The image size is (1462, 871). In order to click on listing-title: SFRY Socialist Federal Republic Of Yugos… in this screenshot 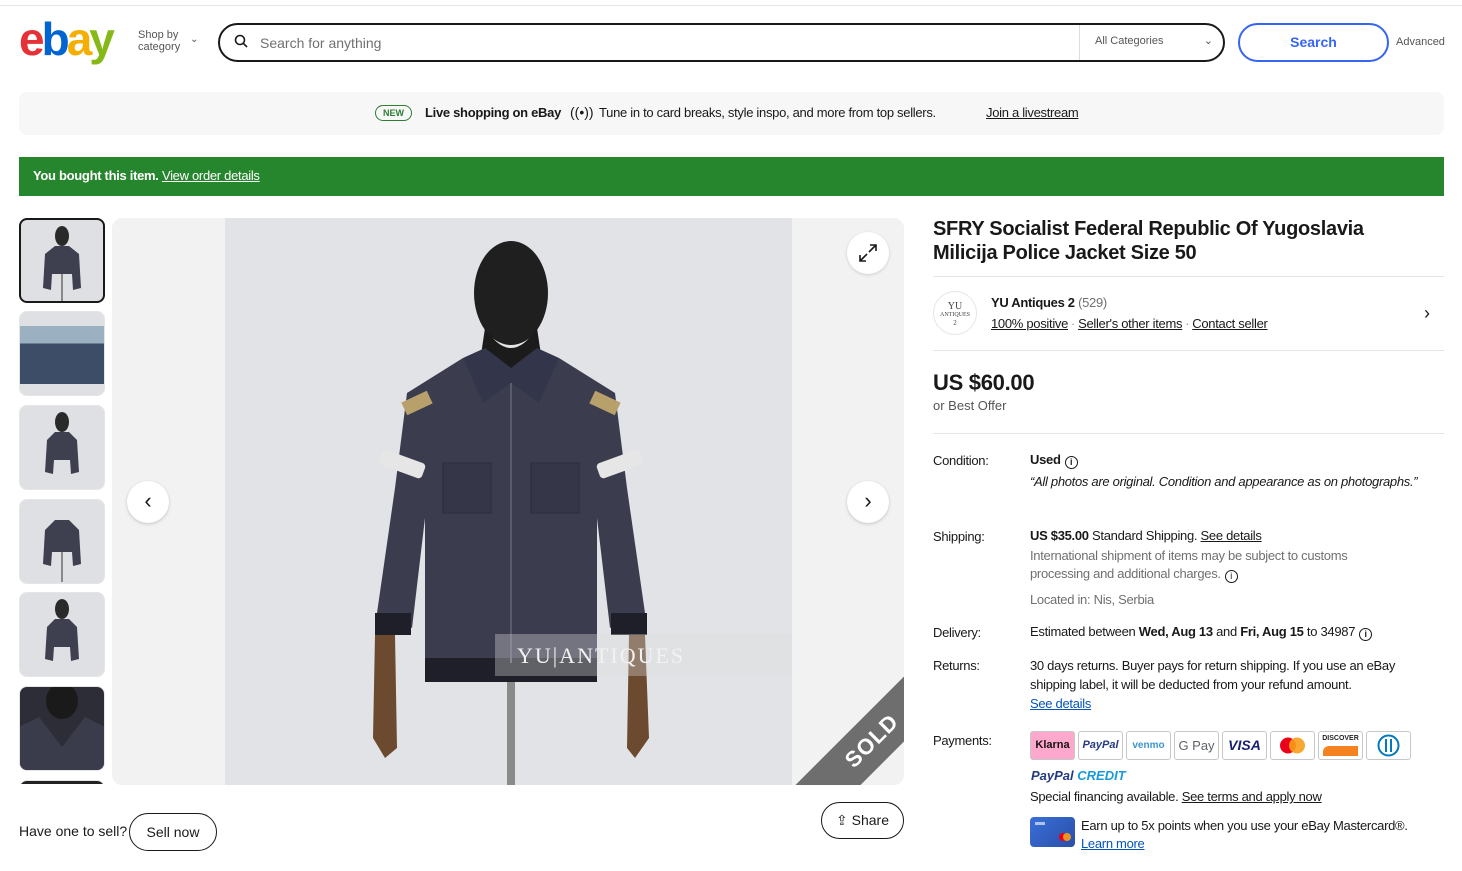, I will do `click(1148, 241)`.